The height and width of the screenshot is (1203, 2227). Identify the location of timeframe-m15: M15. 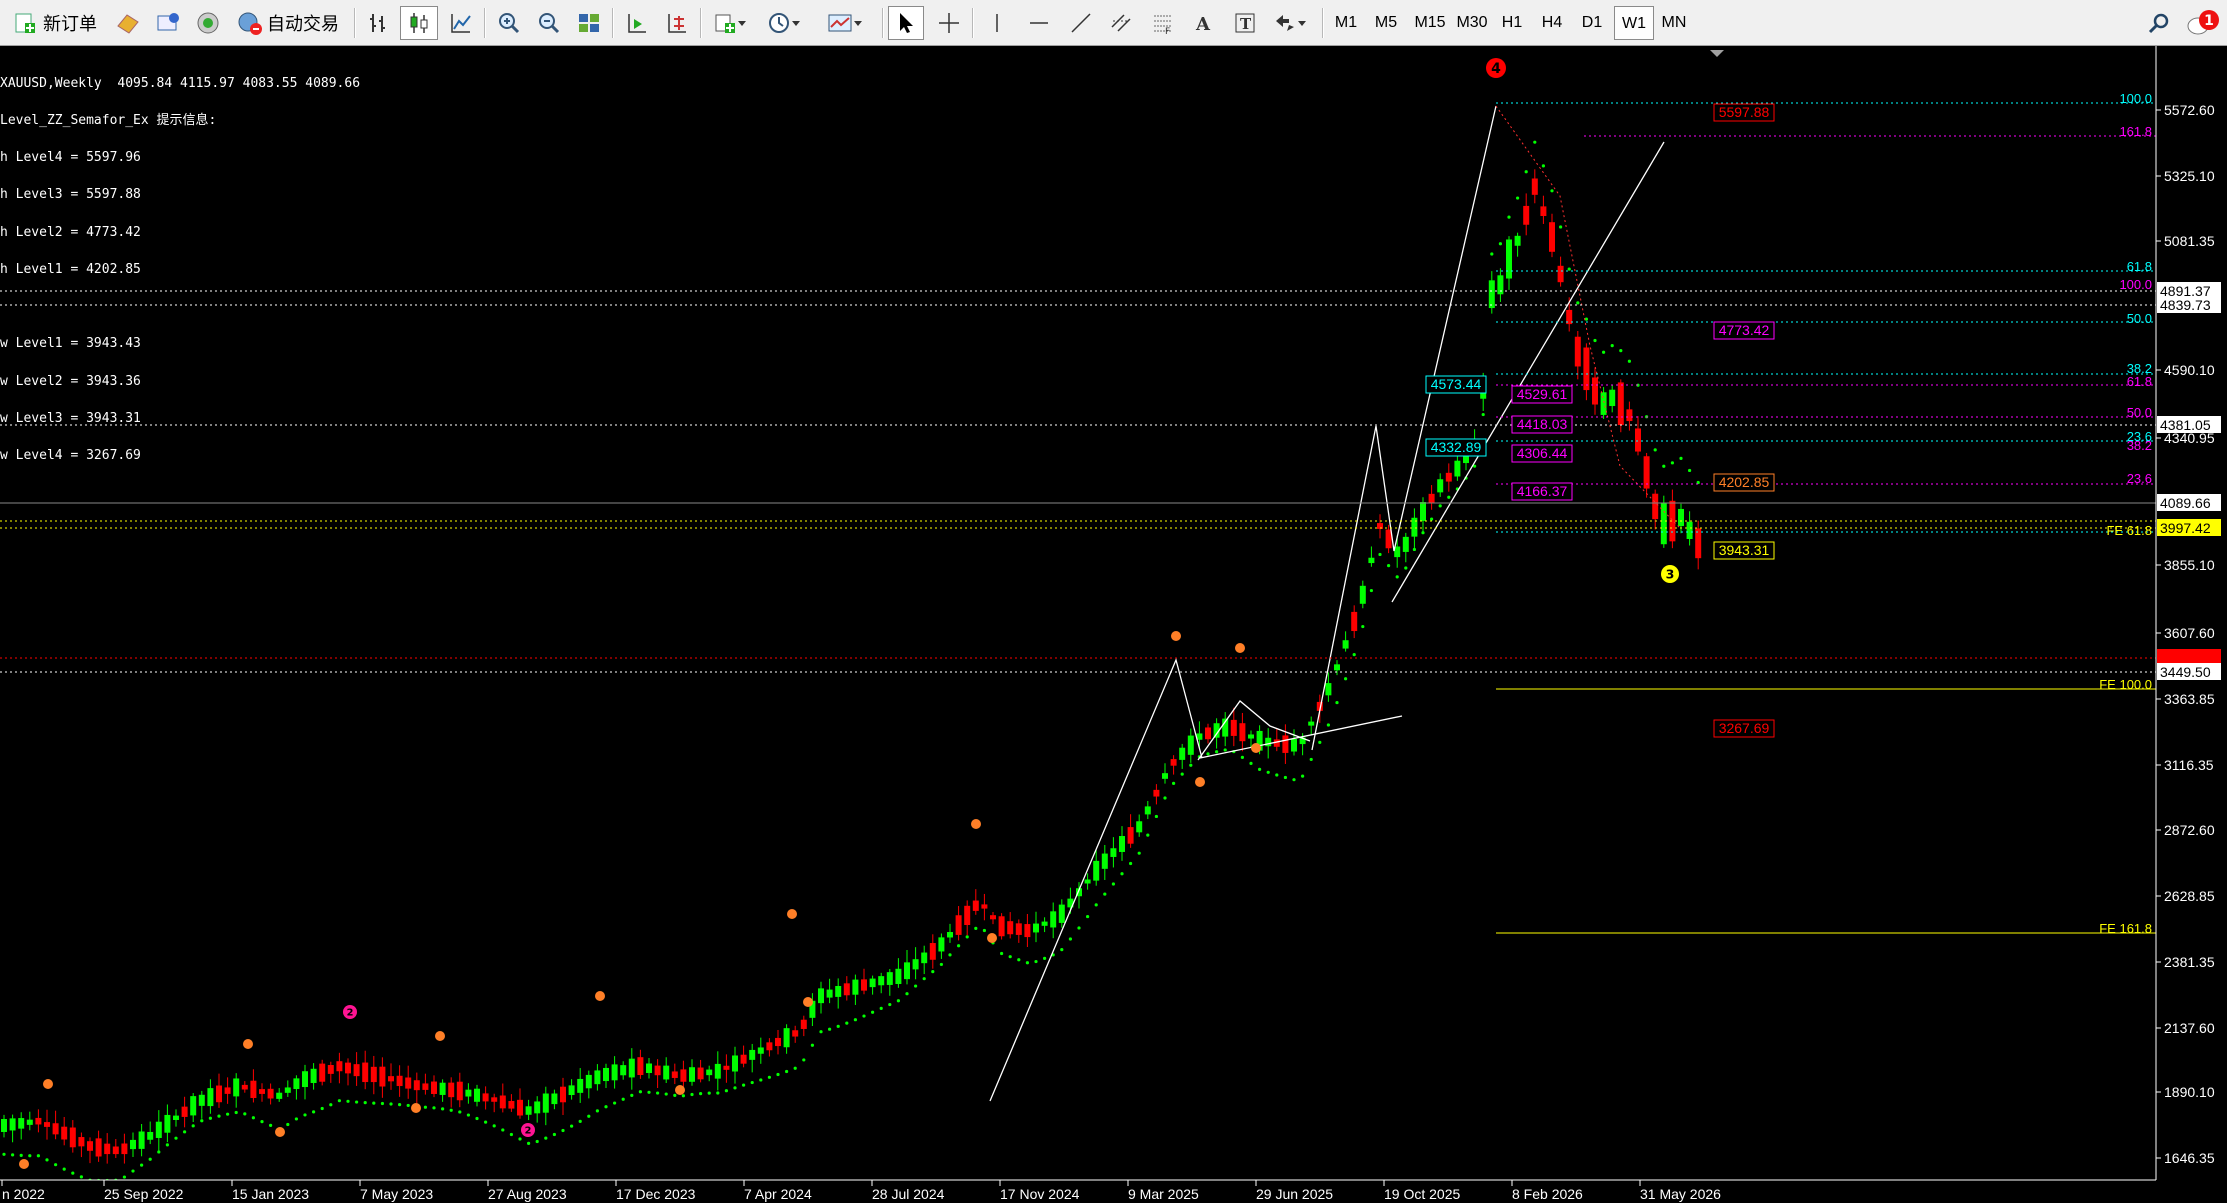
(1430, 23).